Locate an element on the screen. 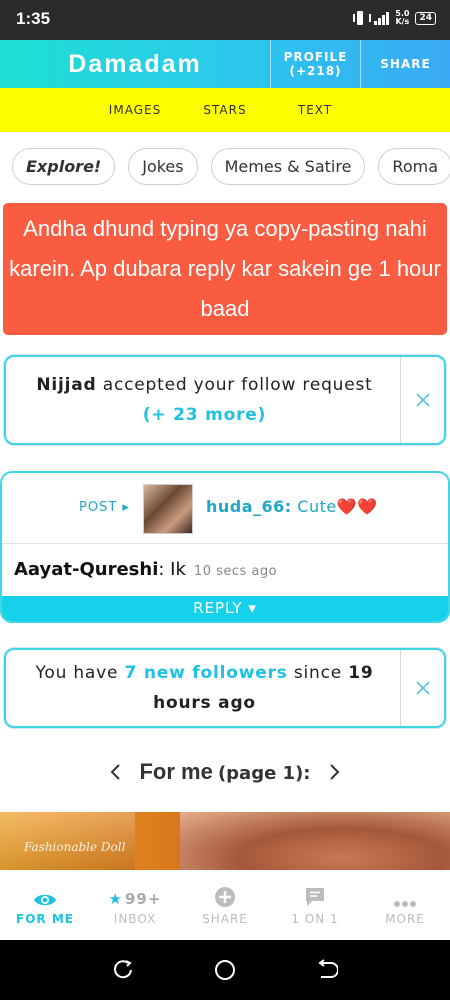 This screenshot has height=1000, width=450. preview-watermark: Fashionable Doll is located at coordinates (75, 847).